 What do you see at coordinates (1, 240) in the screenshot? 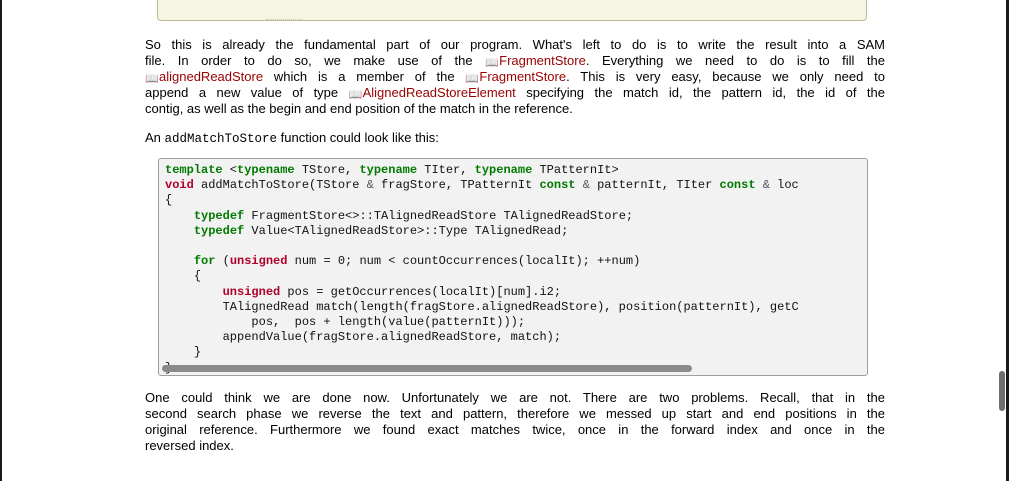
I see `window-left-border` at bounding box center [1, 240].